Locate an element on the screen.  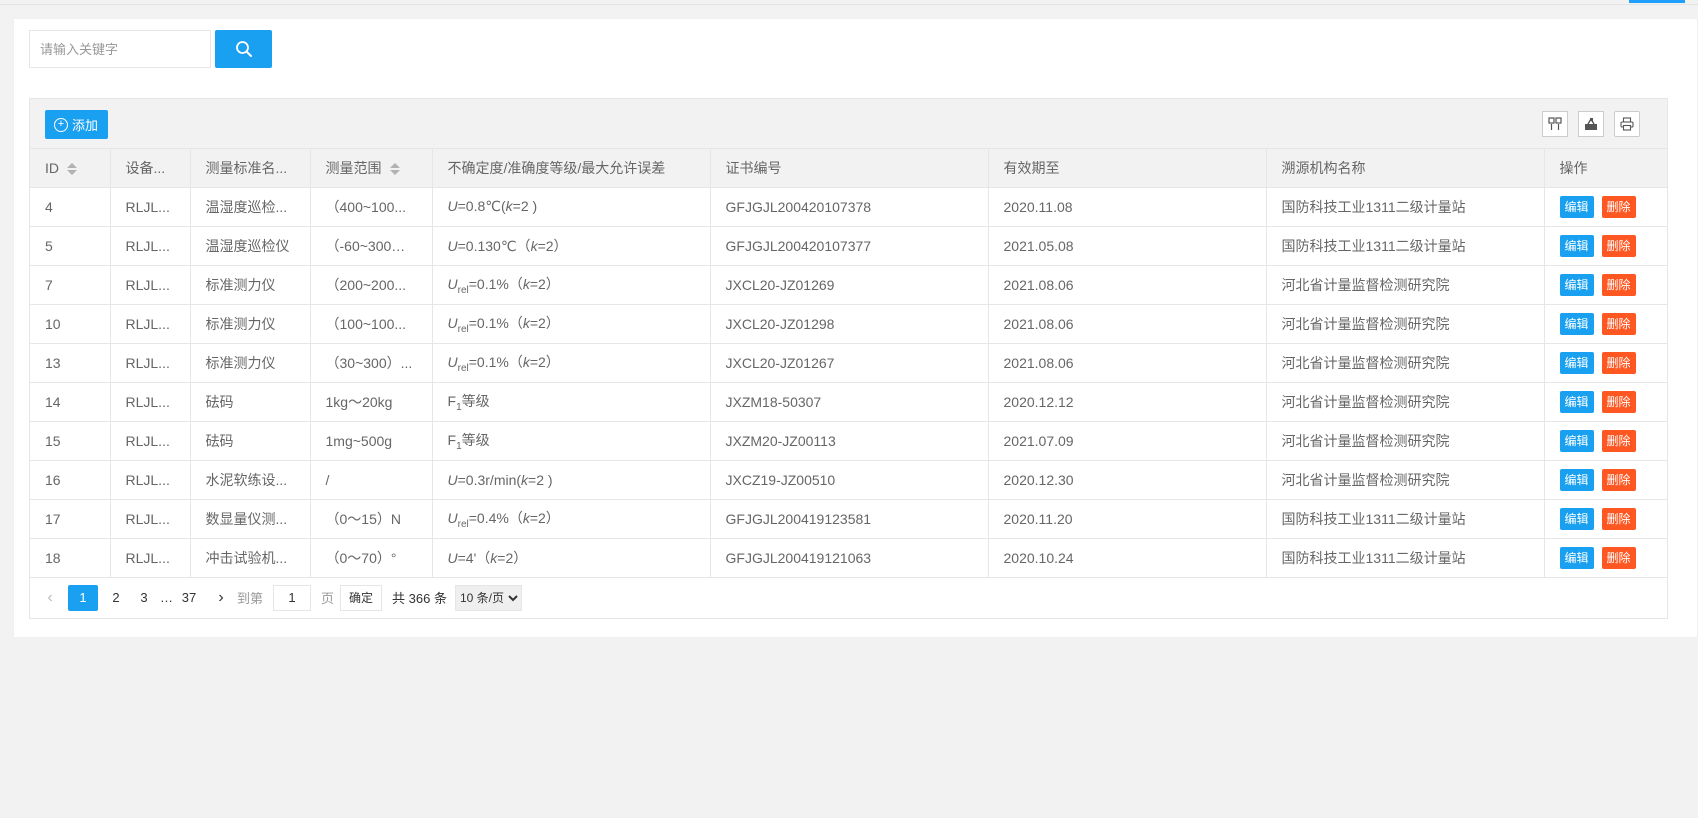
cell-uncertainty: U=0.8℃(k=2 ) is located at coordinates (571, 207).